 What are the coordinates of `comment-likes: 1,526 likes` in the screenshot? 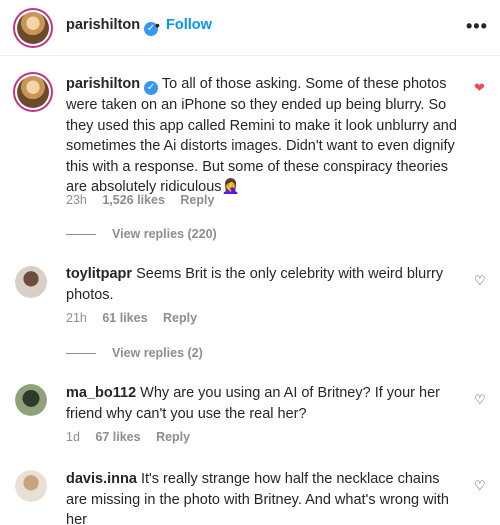 It's located at (133, 200).